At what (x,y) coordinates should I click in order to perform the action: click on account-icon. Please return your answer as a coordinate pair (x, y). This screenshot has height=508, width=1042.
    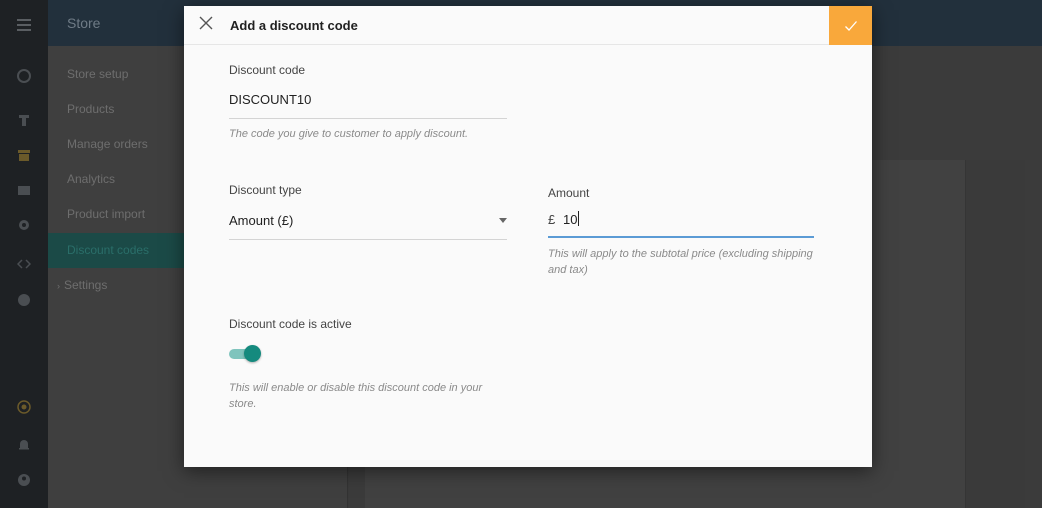
    Looking at the image, I should click on (24, 480).